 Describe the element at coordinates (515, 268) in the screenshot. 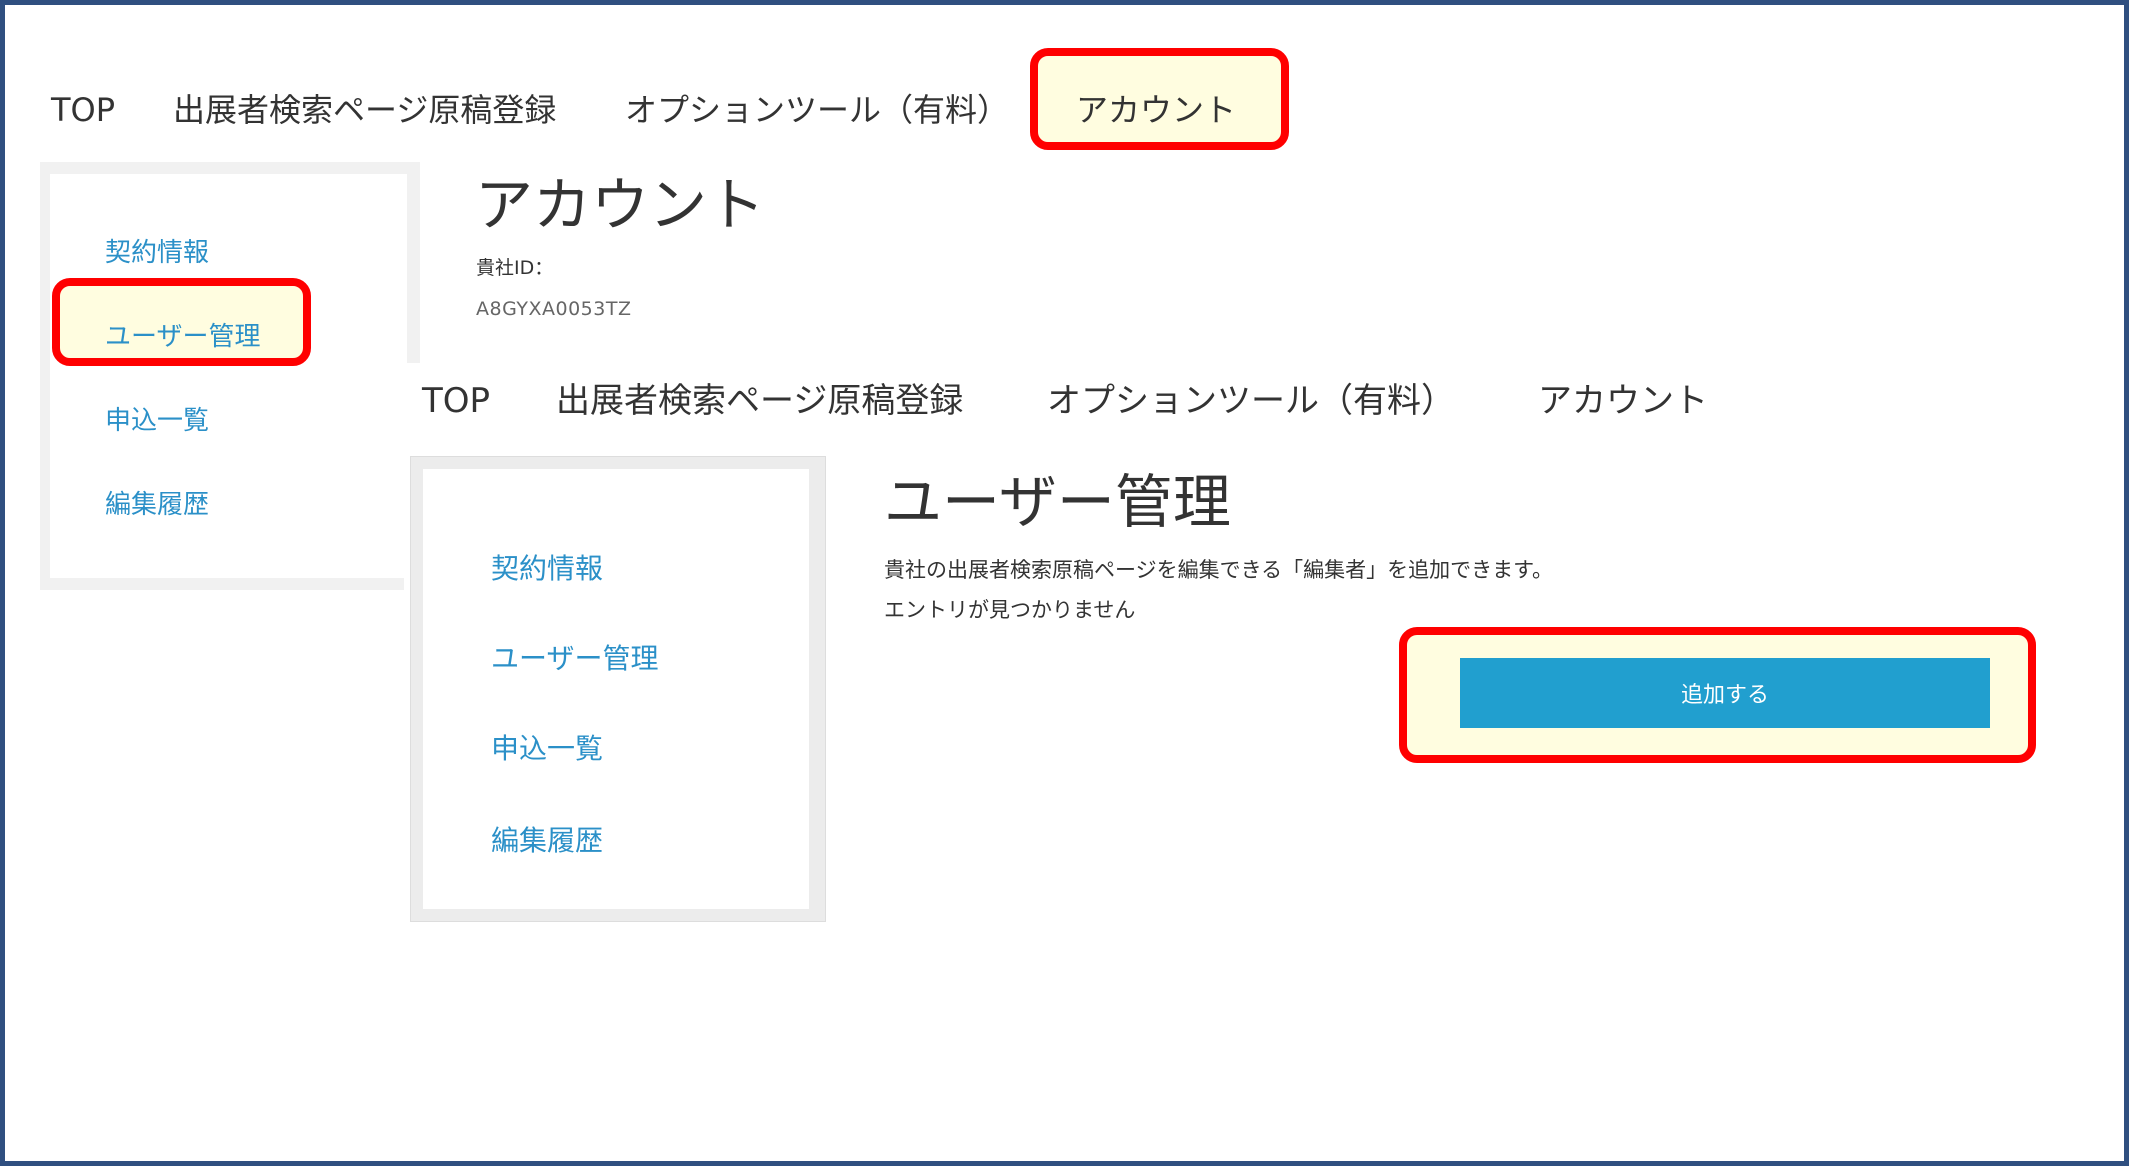

I see `company-id-label: 貴社ID：` at that location.